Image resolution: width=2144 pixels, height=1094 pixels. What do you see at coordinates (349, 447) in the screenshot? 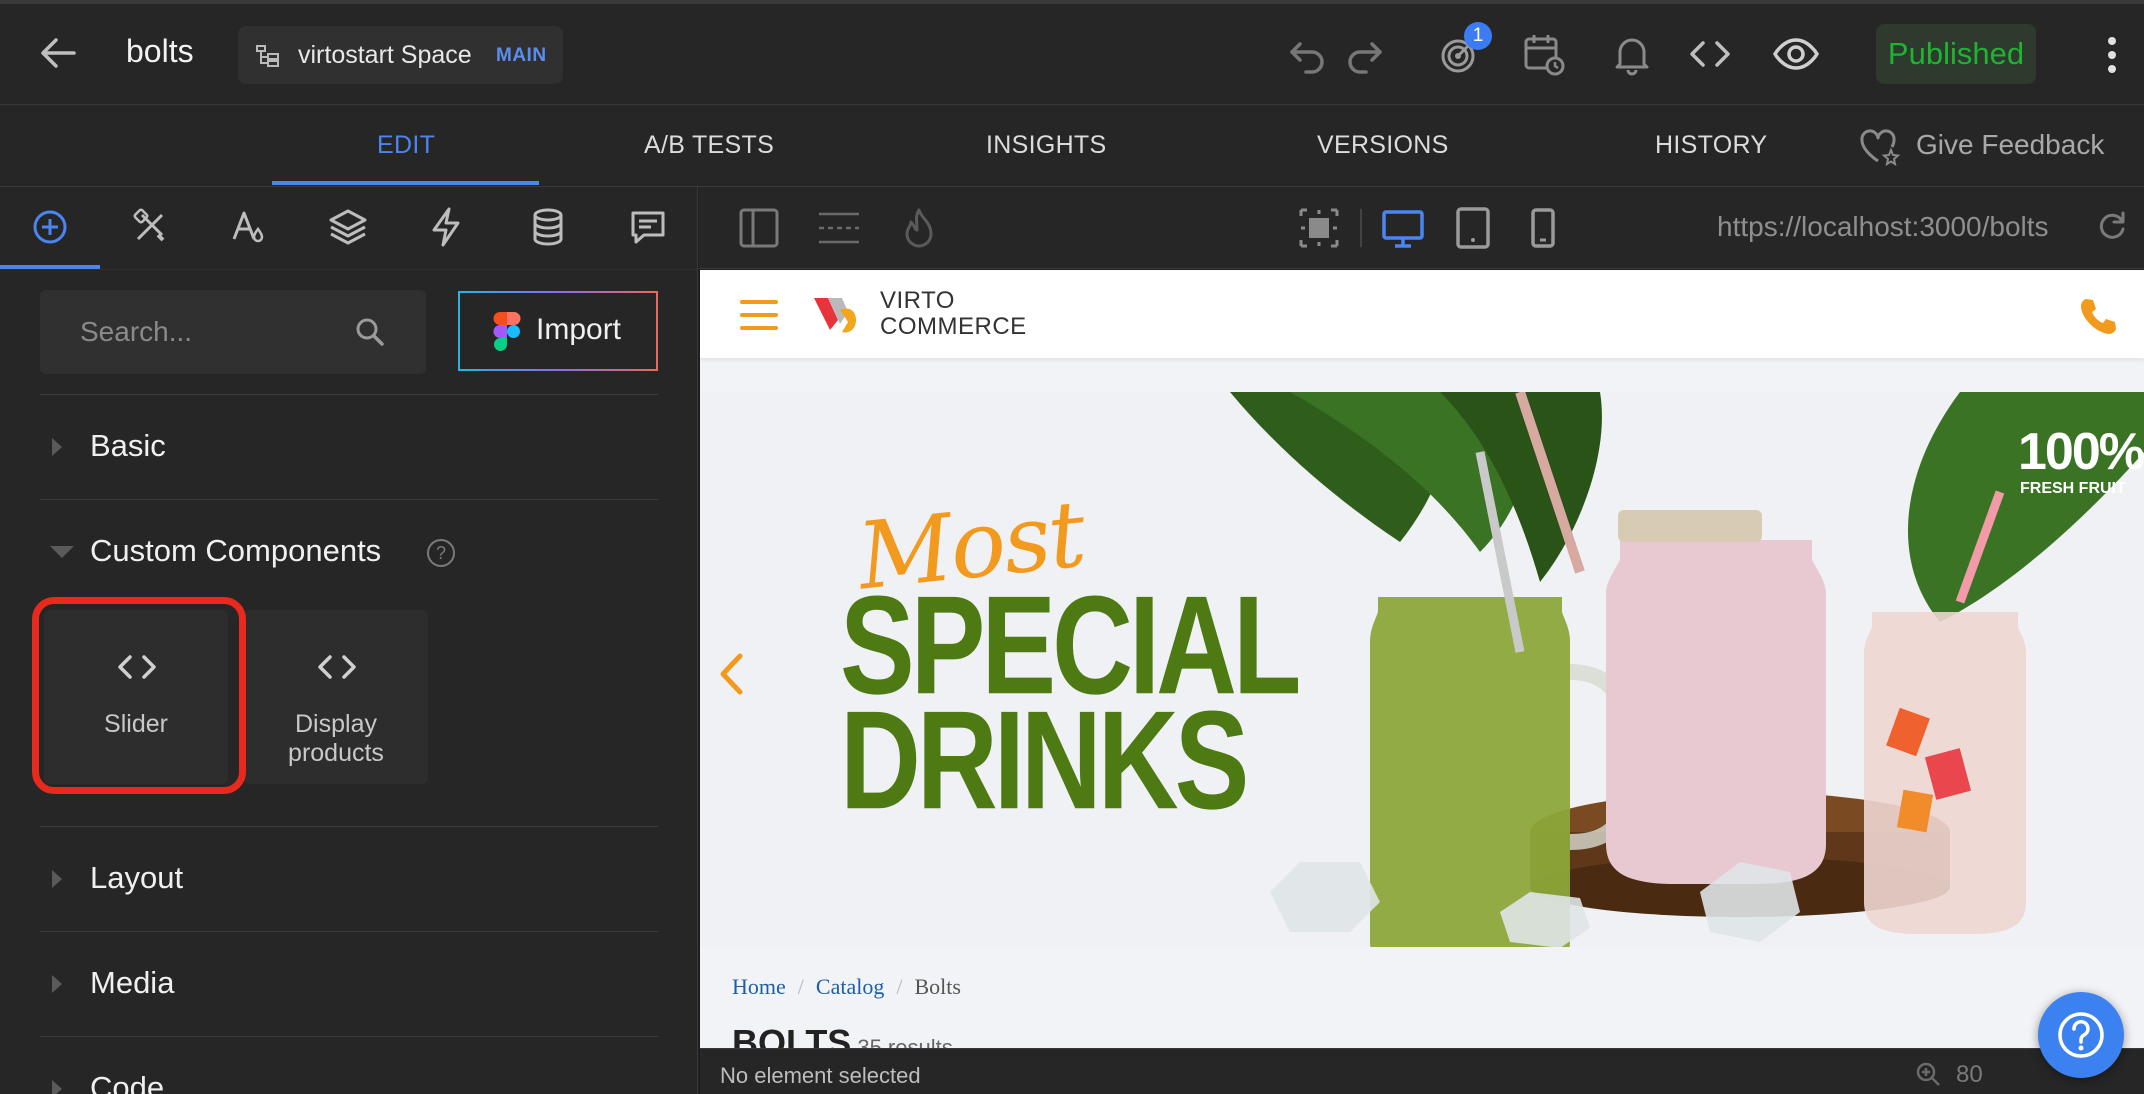
I see `section-basic: Basic` at bounding box center [349, 447].